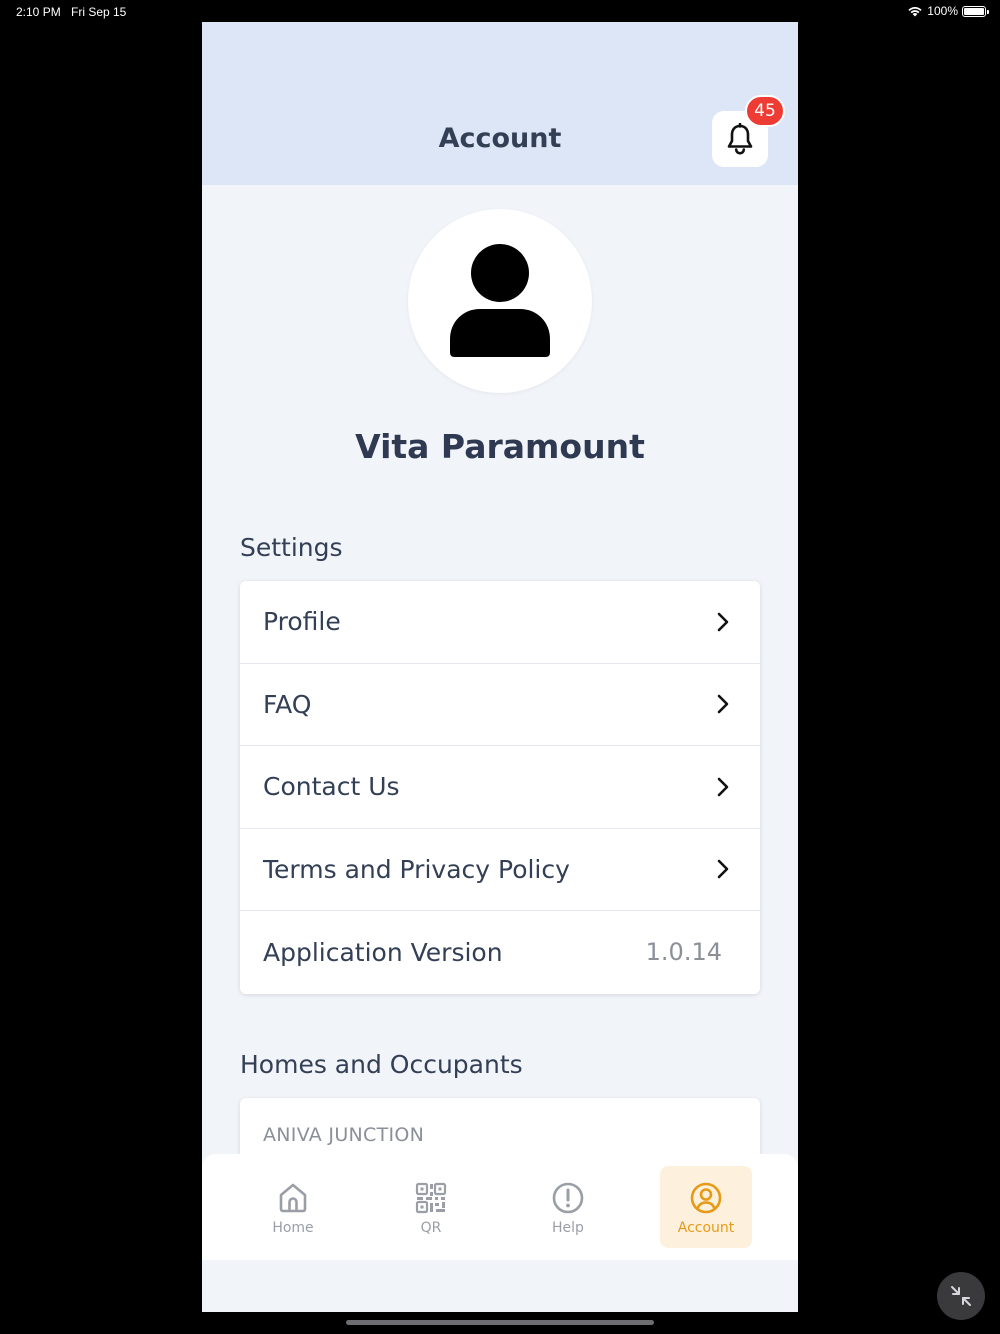 The height and width of the screenshot is (1334, 1000). Describe the element at coordinates (500, 11) in the screenshot. I see `status-bar: 2:10 PM Fri Sep 15 100%` at that location.